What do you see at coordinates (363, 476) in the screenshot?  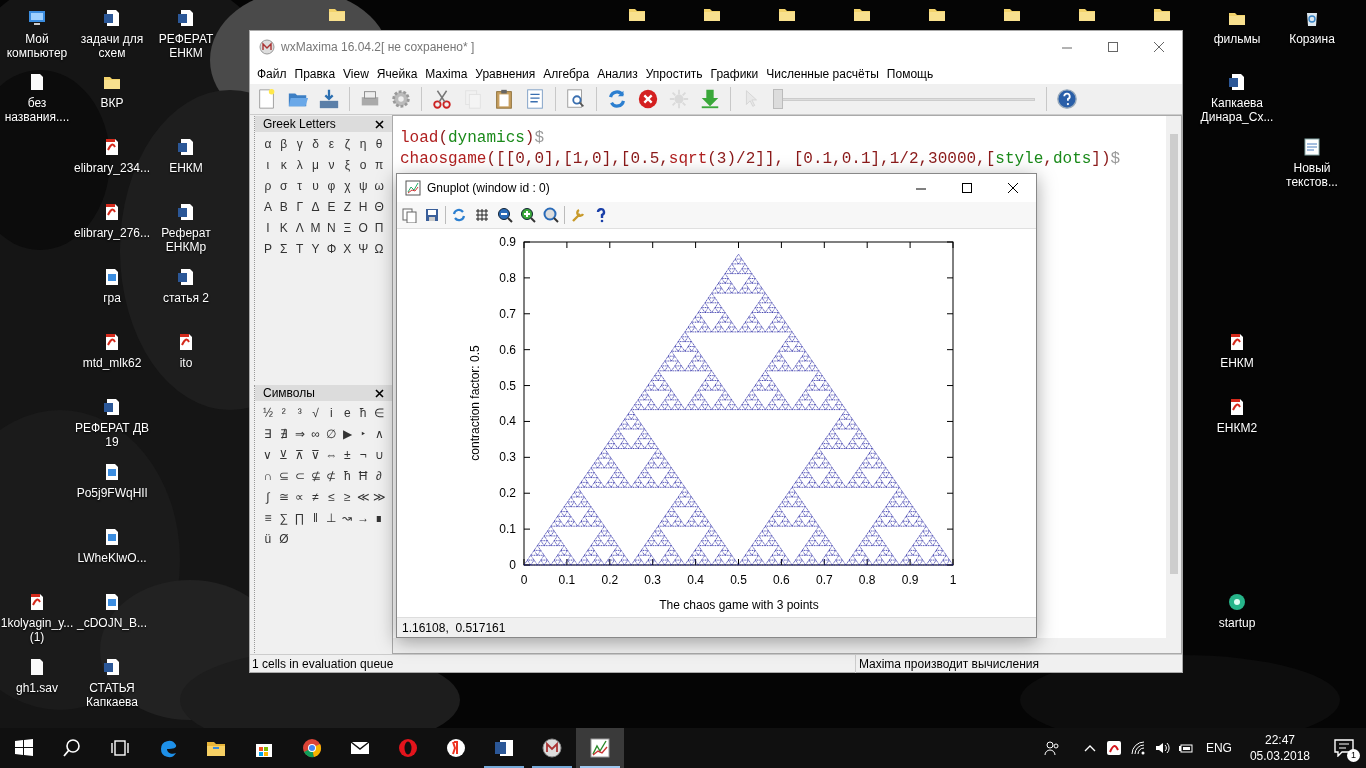 I see `symbol-button: Ħ` at bounding box center [363, 476].